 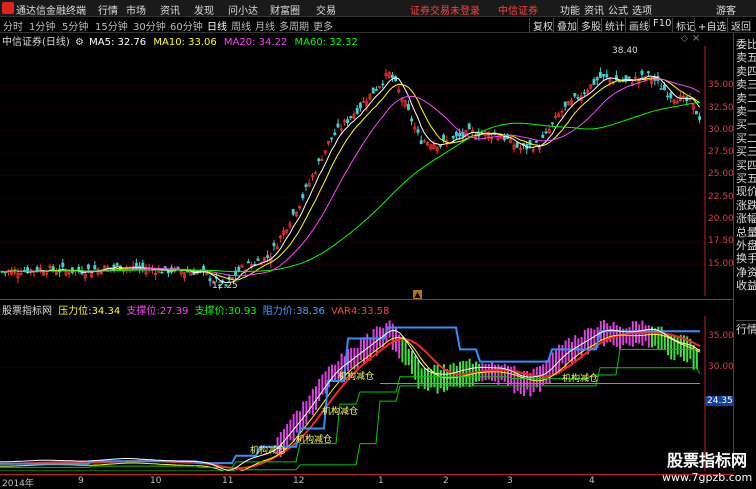 What do you see at coordinates (228, 481) in the screenshot?
I see `x-tick: 11` at bounding box center [228, 481].